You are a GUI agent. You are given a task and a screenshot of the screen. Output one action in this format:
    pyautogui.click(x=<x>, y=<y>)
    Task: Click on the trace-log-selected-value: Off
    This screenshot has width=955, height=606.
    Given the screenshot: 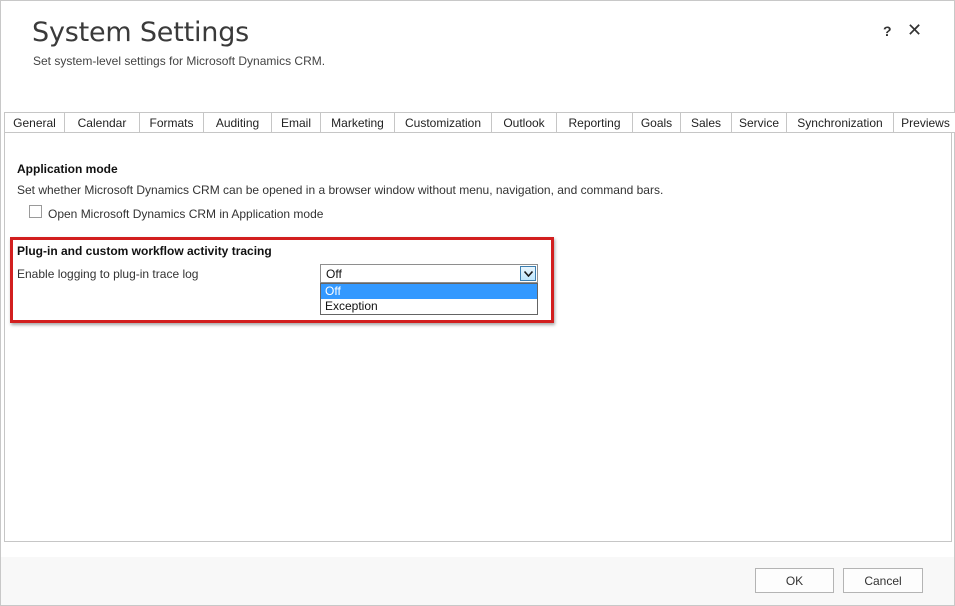 What is the action you would take?
    pyautogui.click(x=334, y=274)
    